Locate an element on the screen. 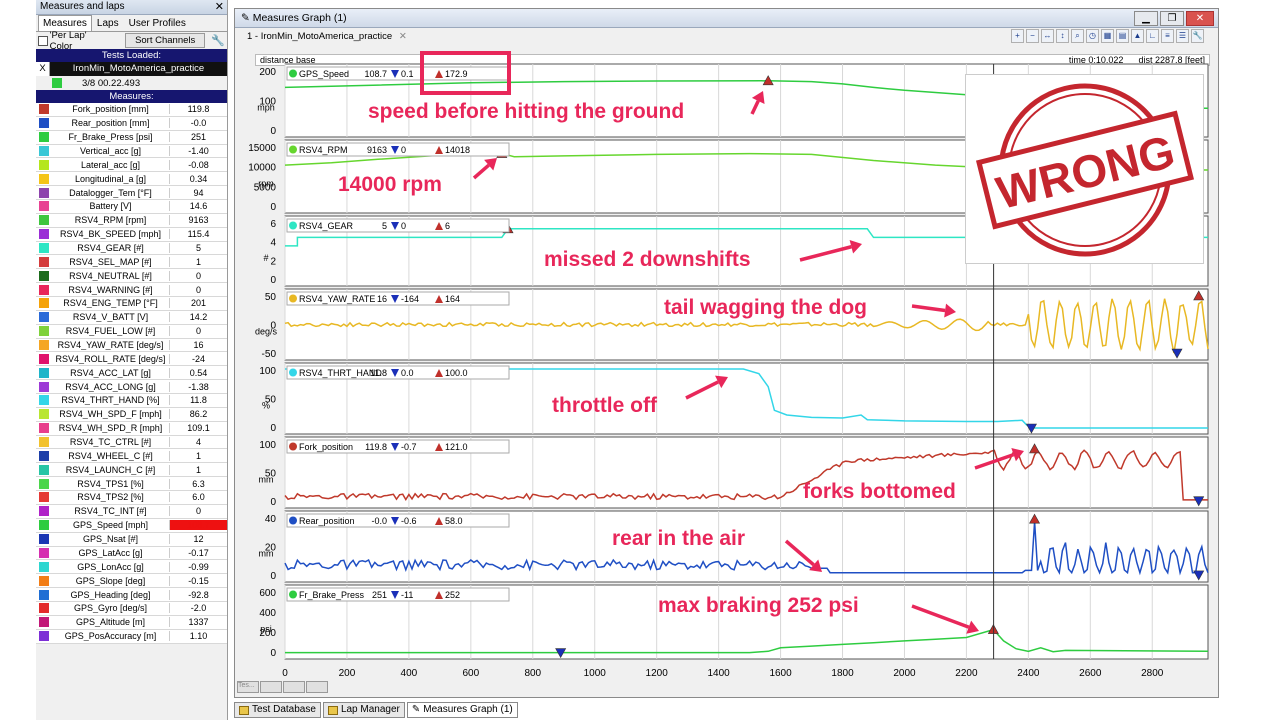 The height and width of the screenshot is (720, 1280). y-tick-label: 40 is located at coordinates (271, 519).